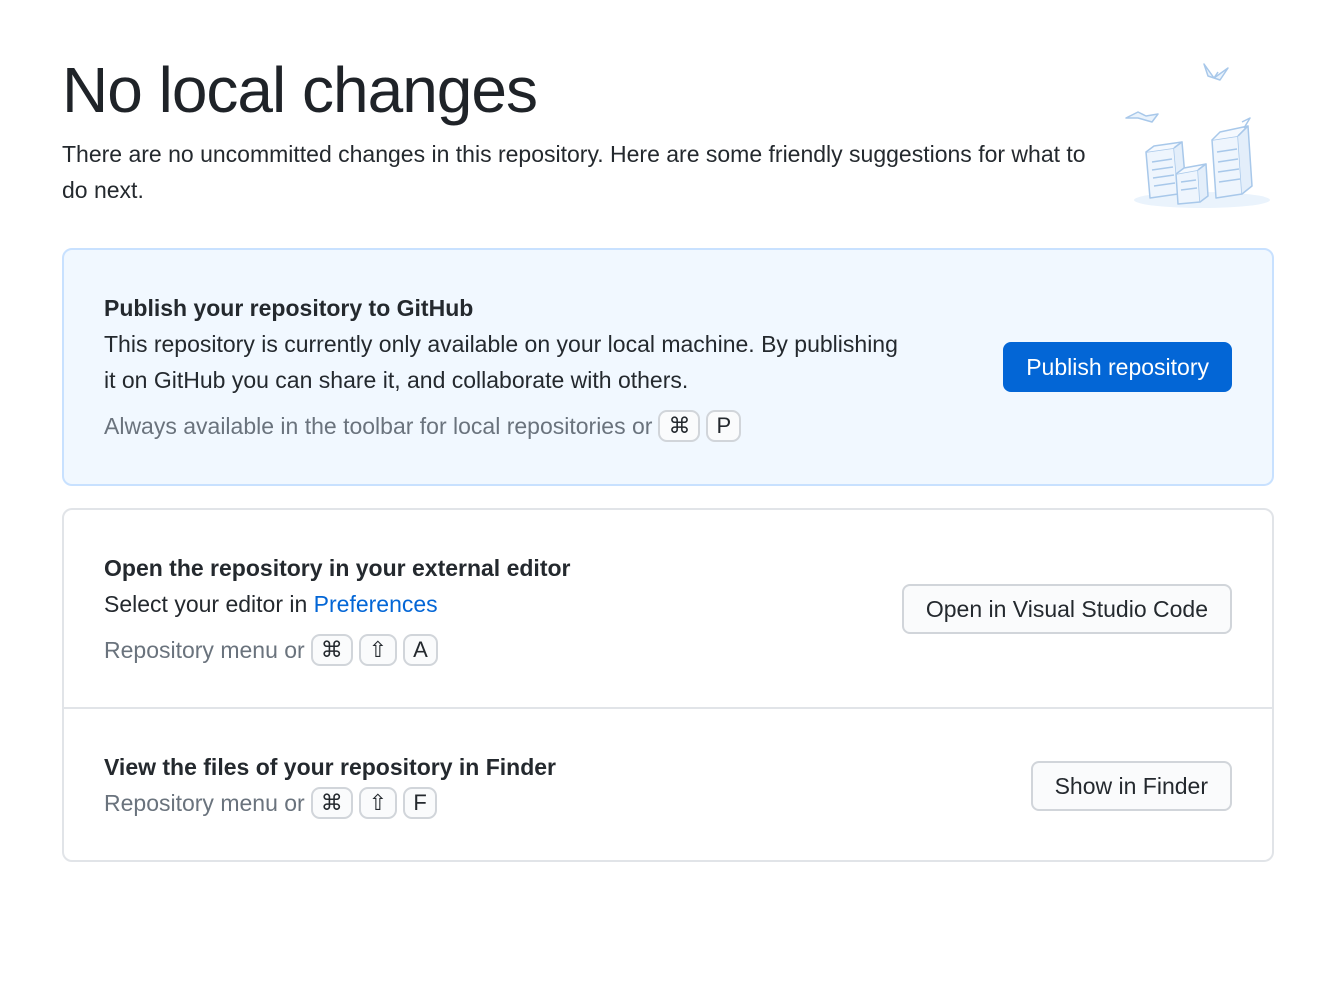 The image size is (1336, 990). Describe the element at coordinates (204, 803) in the screenshot. I see `finder-hint-text: Repository menu or` at that location.